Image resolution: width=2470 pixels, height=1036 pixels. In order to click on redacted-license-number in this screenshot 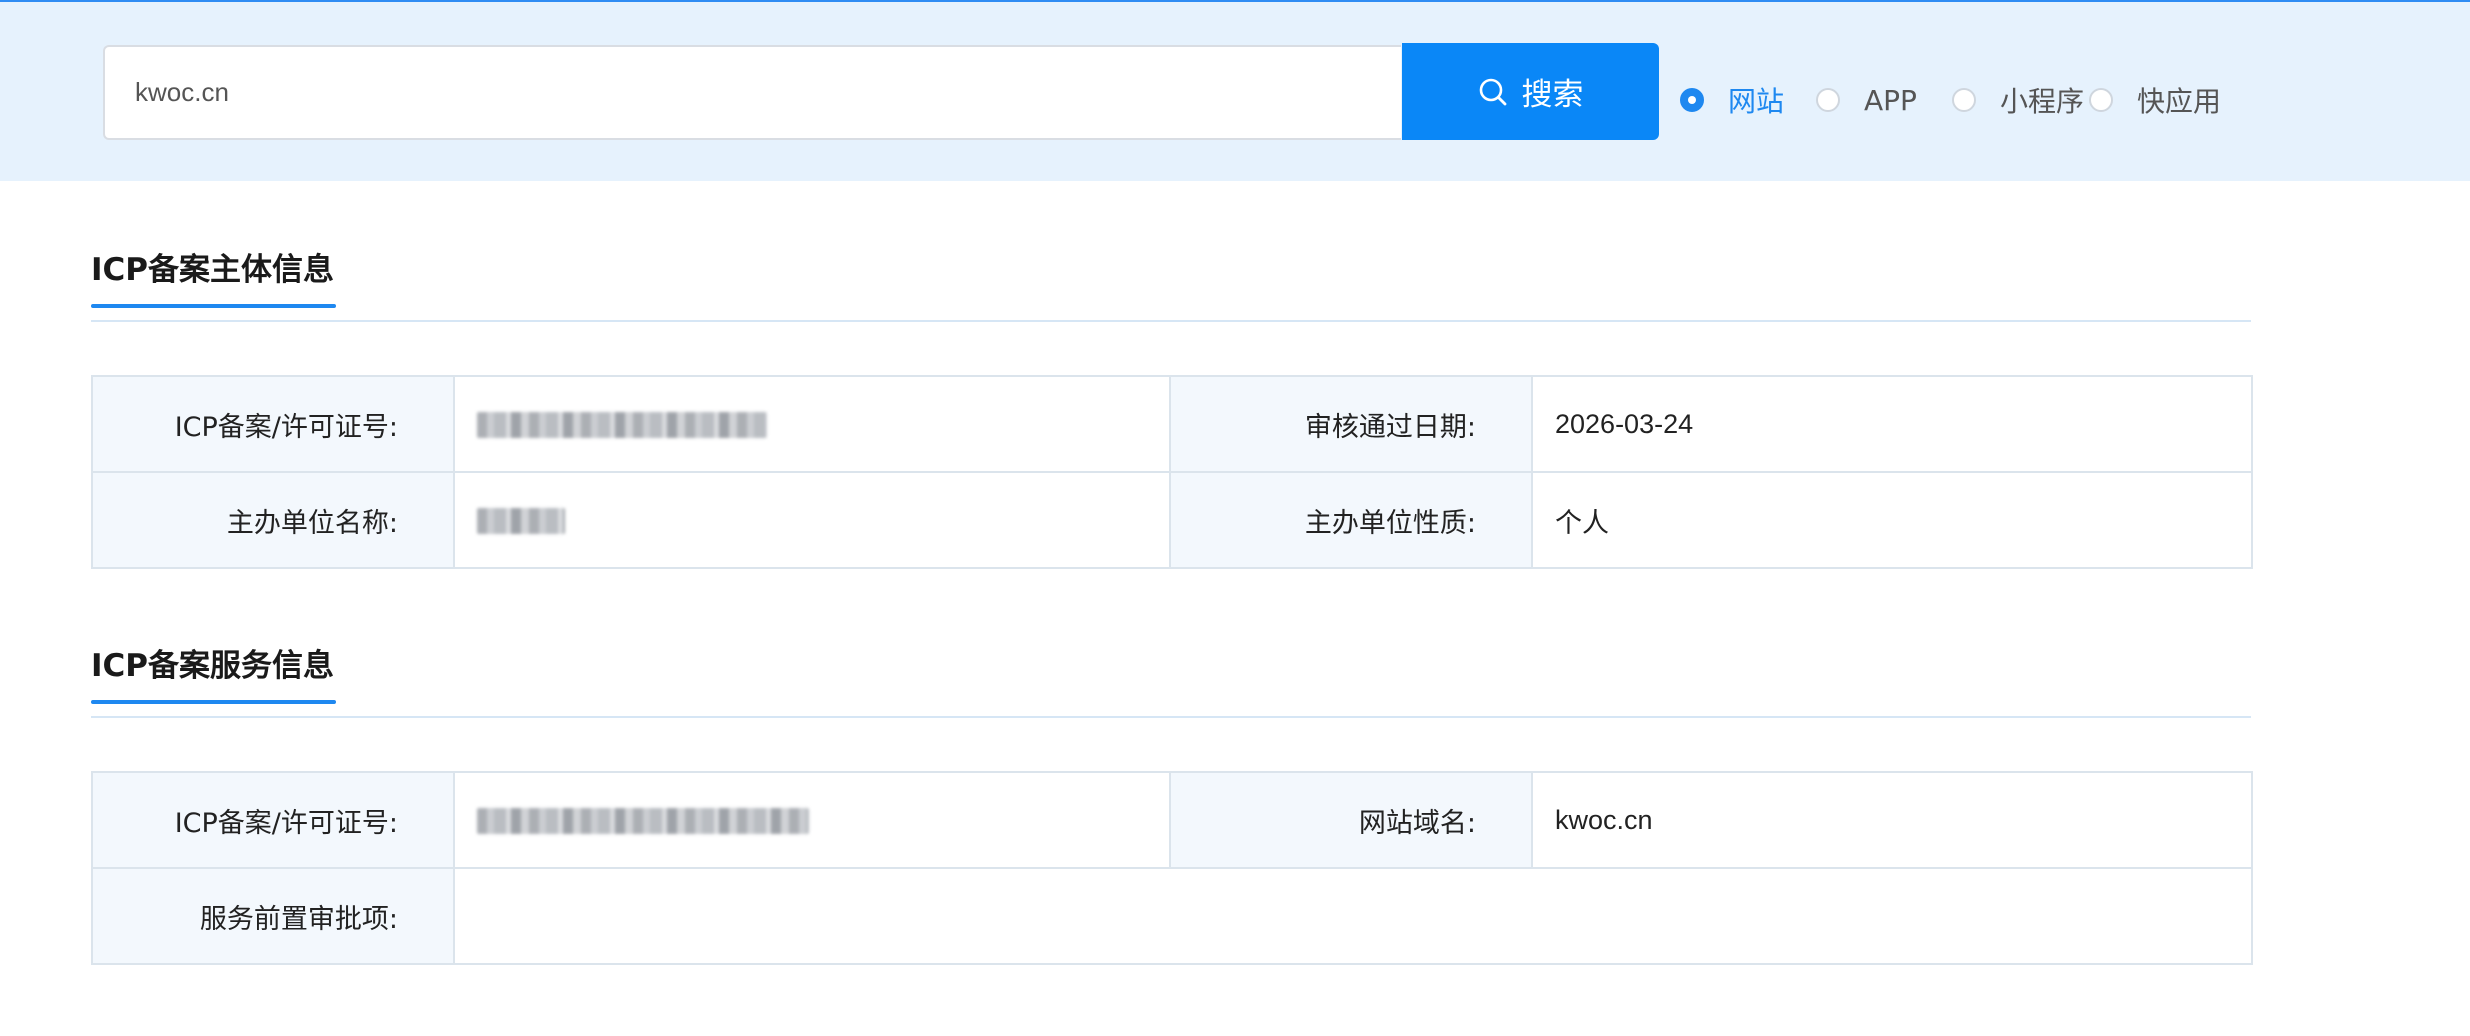, I will do `click(622, 425)`.